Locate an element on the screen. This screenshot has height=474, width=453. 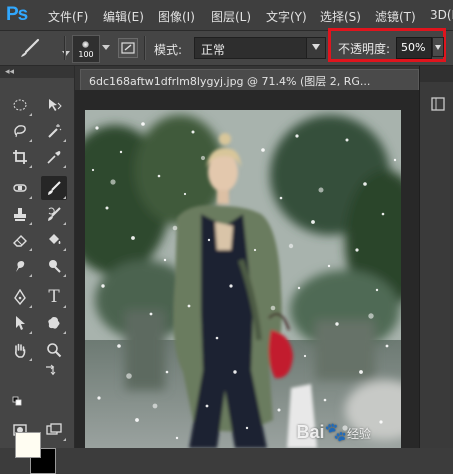
history-brush-icon is located at coordinates (54, 214).